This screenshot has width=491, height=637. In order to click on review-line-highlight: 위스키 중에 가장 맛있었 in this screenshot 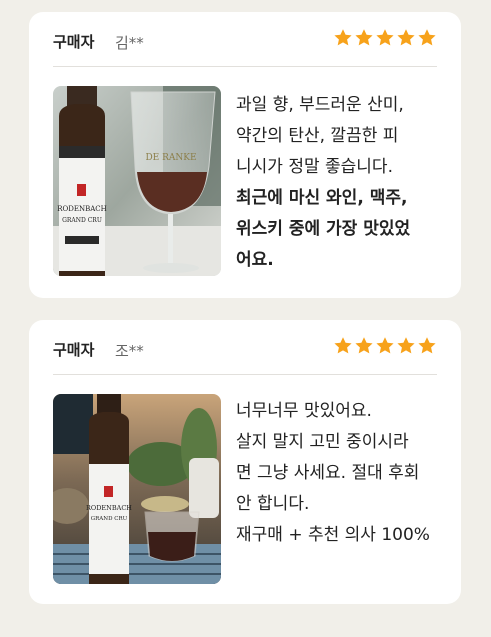, I will do `click(323, 229)`.